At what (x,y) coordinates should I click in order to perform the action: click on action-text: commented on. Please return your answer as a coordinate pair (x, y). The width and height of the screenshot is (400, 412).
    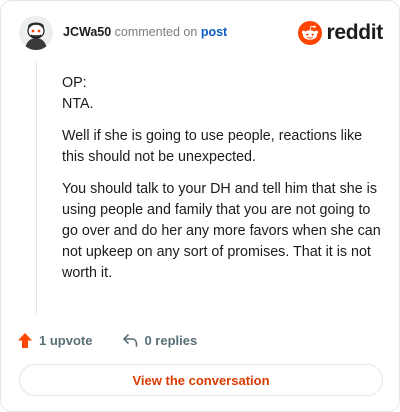
    Looking at the image, I should click on (156, 32).